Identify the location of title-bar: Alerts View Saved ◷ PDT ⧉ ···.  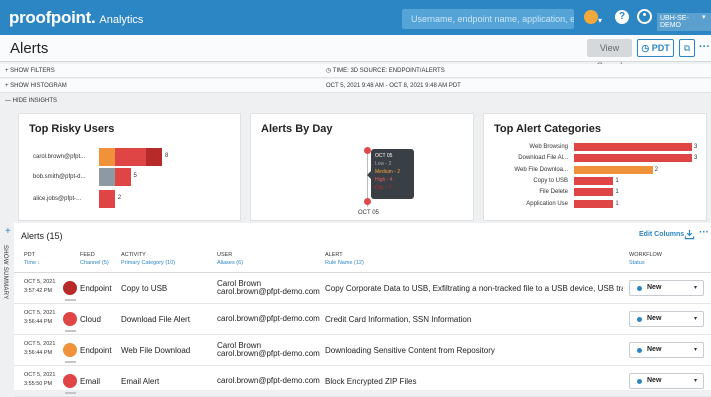
(355, 53).